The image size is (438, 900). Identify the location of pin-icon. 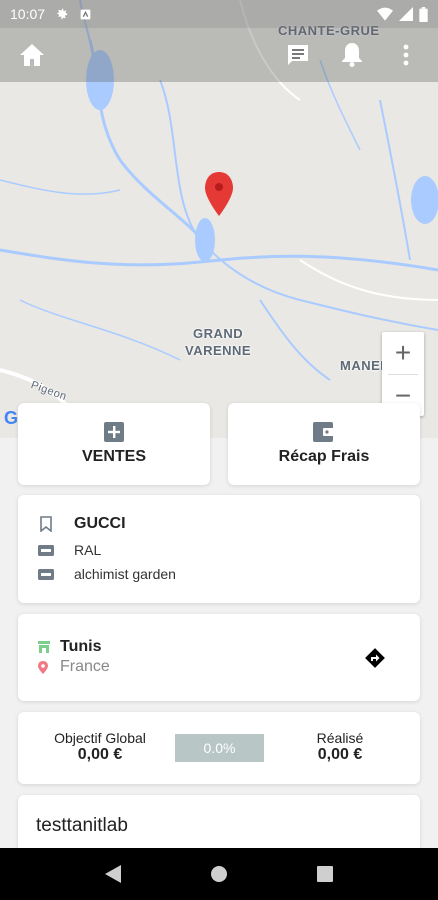
(44, 667).